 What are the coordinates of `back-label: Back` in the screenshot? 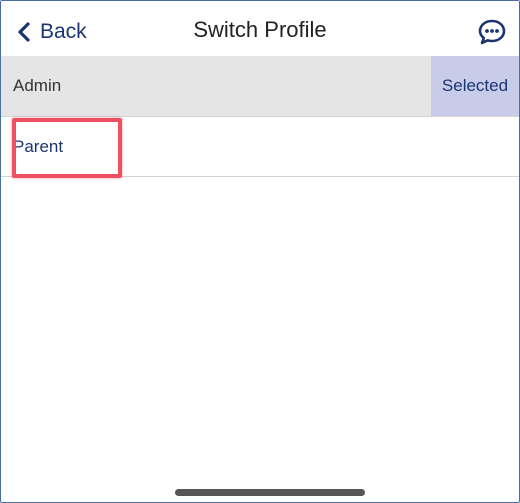 It's located at (63, 31).